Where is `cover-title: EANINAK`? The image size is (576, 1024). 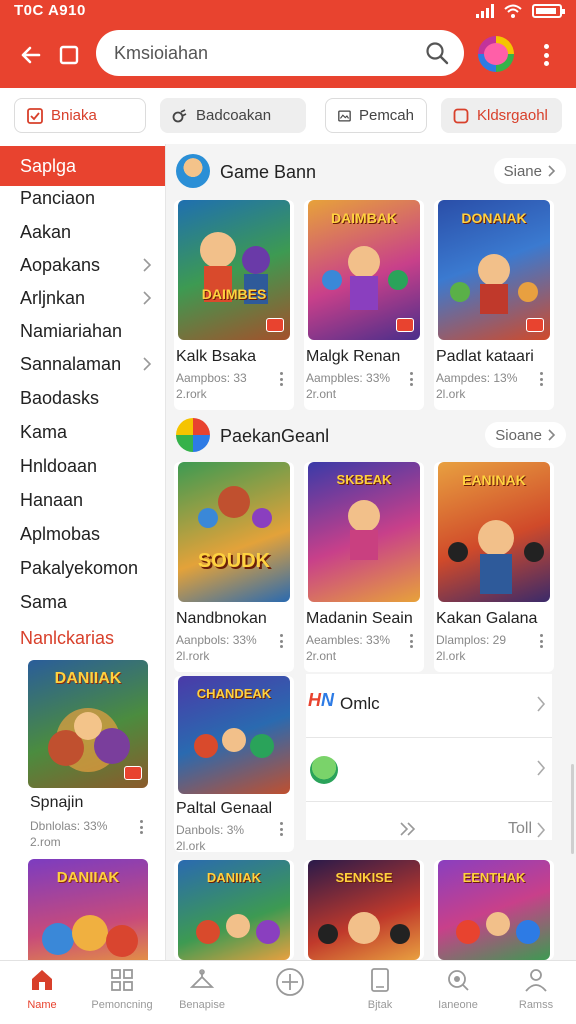 cover-title: EANINAK is located at coordinates (494, 480).